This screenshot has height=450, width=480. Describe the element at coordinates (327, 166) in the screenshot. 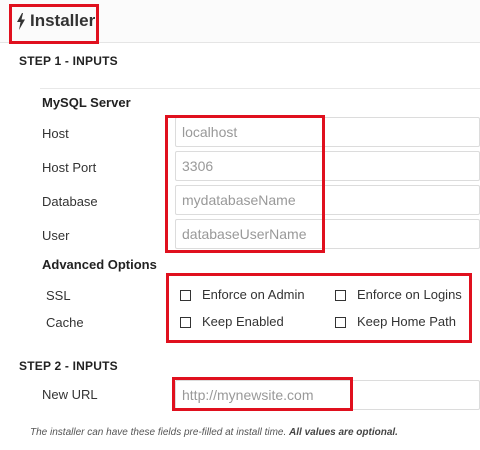

I see `host-port-field: 3306` at that location.